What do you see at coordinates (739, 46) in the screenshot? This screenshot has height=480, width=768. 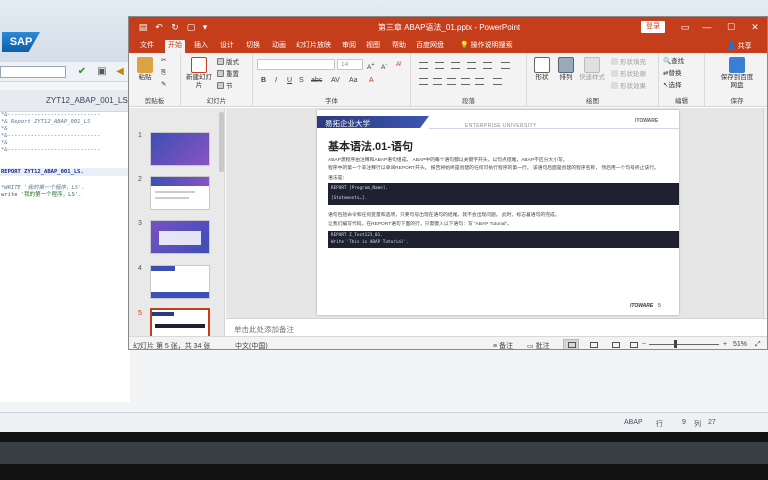 I see `share-button: 👤 共享` at bounding box center [739, 46].